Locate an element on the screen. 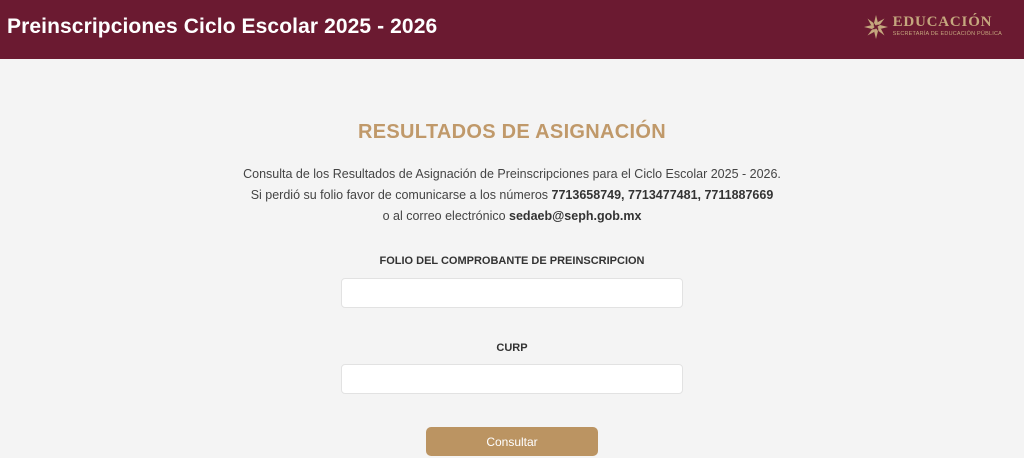 Image resolution: width=1024 pixels, height=458 pixels. logo-sub-text: SECRETARÍA DE EDUCACIÓN PÚBLICA is located at coordinates (947, 34).